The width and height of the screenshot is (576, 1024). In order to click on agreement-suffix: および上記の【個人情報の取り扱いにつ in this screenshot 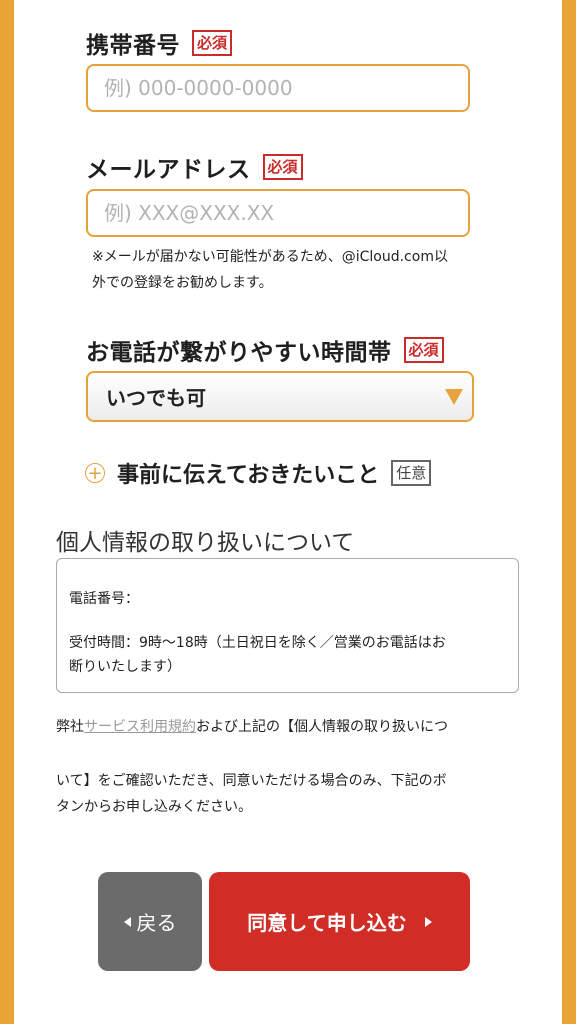, I will do `click(322, 727)`.